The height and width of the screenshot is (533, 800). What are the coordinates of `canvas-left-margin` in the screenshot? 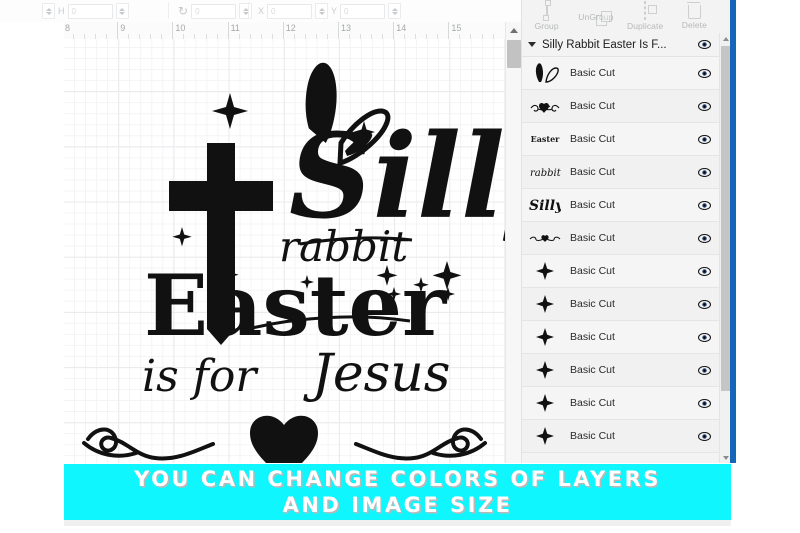 It's located at (32, 251).